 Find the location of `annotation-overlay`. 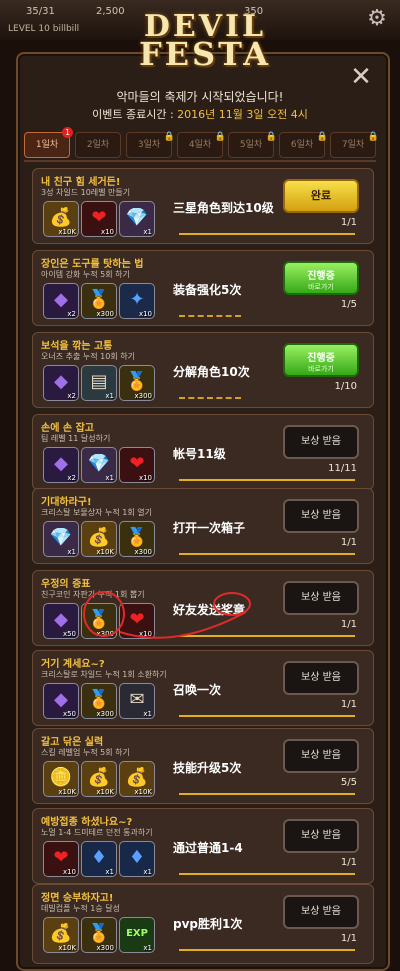

annotation-overlay is located at coordinates (167, 615).